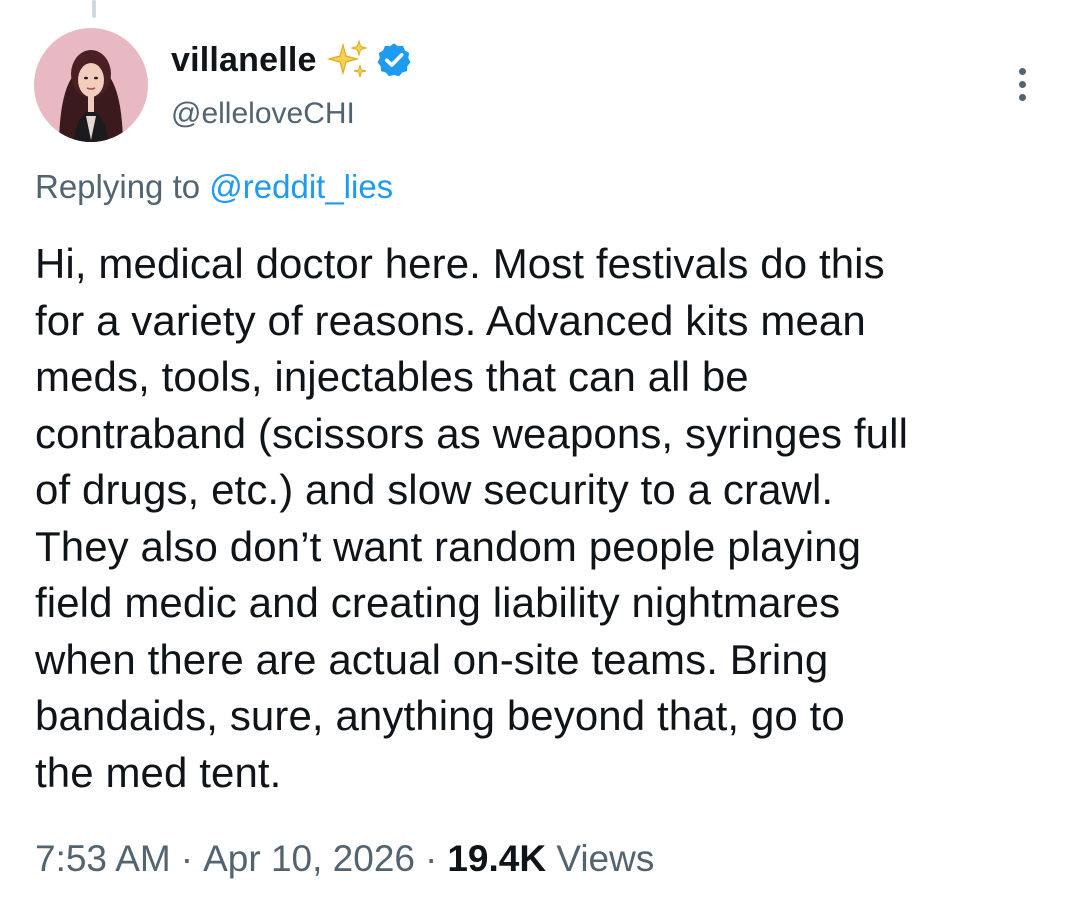  What do you see at coordinates (394, 60) in the screenshot?
I see `verified-icon` at bounding box center [394, 60].